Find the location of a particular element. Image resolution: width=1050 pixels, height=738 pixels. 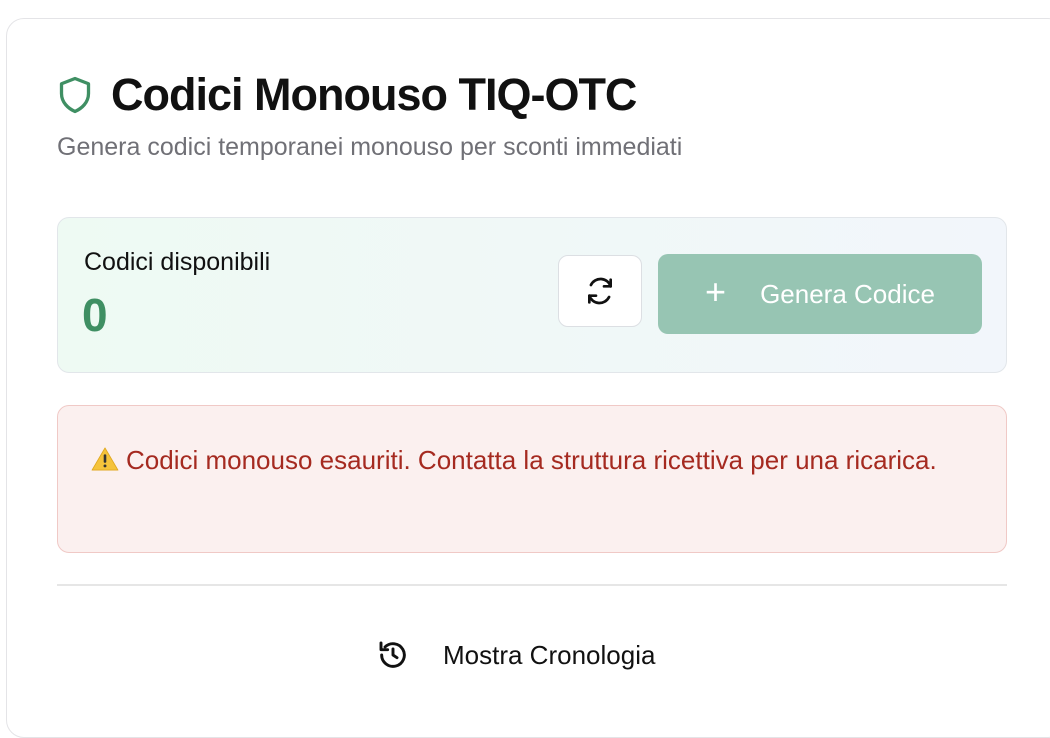

shield-icon is located at coordinates (75, 95).